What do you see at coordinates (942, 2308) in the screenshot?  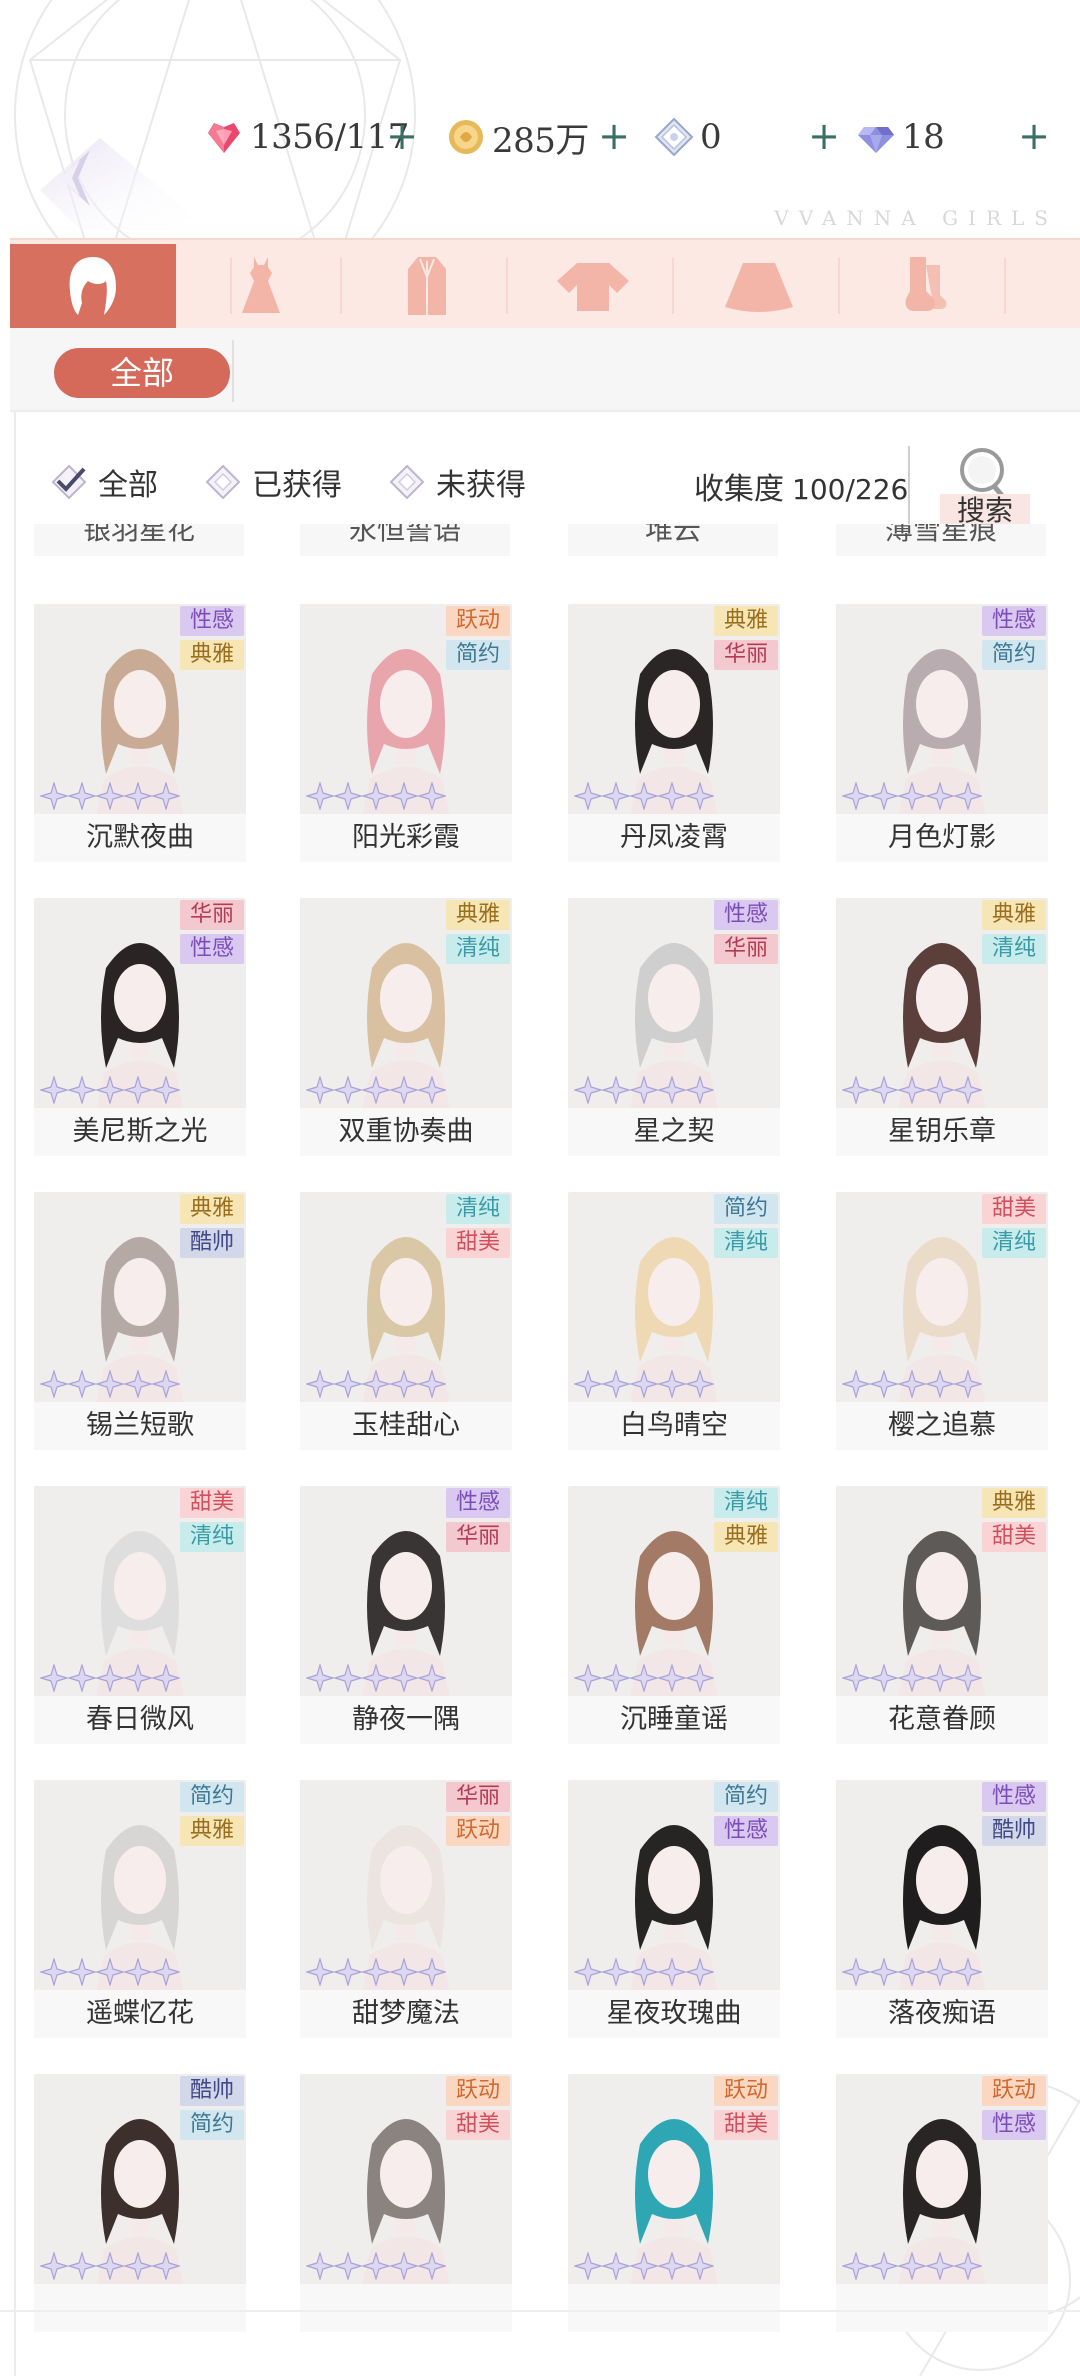 I see `hair-item-name` at bounding box center [942, 2308].